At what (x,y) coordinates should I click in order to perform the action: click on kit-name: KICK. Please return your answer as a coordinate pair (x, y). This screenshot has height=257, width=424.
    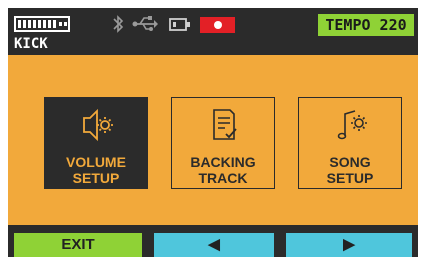
    Looking at the image, I should click on (31, 44).